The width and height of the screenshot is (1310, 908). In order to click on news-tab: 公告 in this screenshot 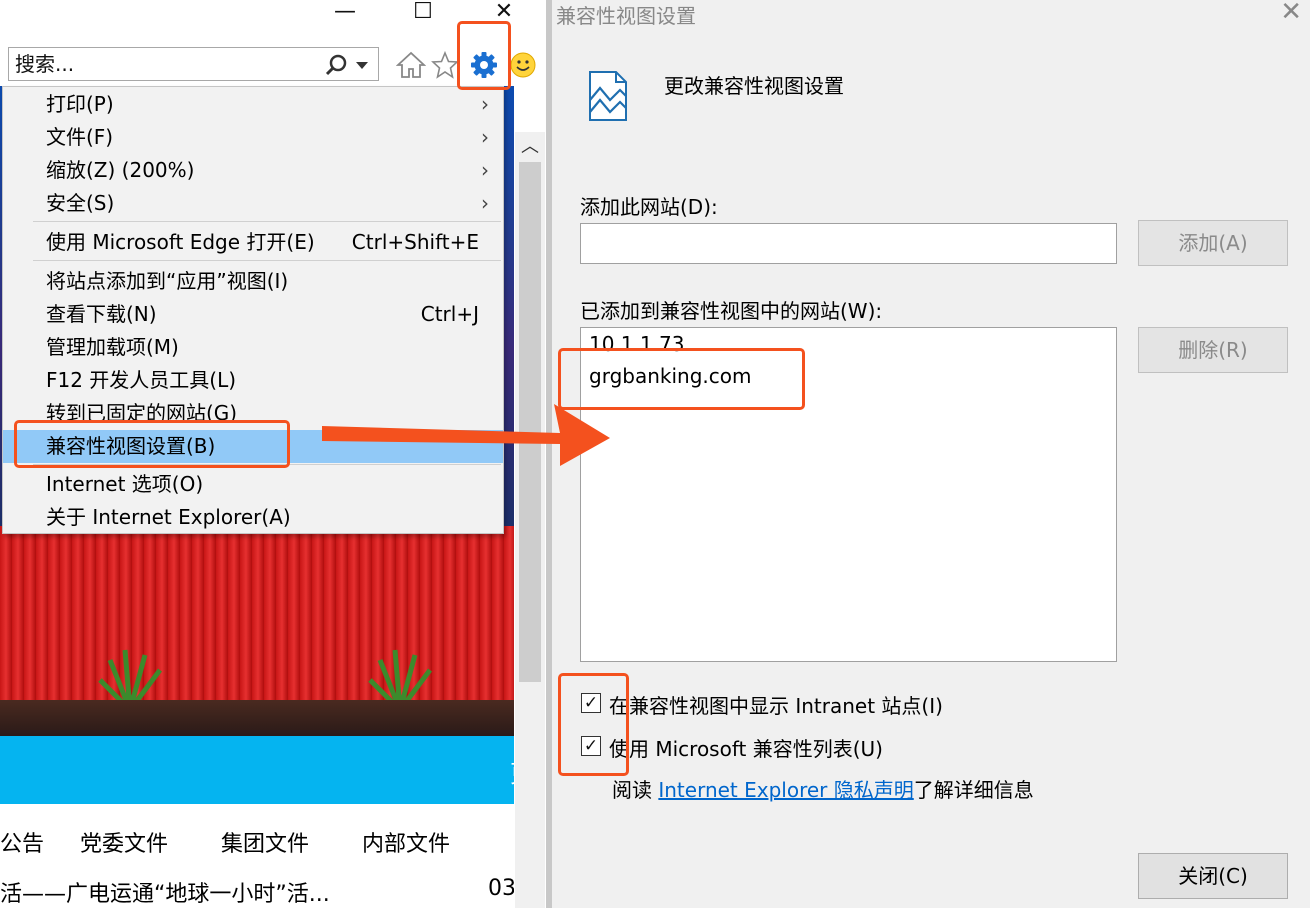, I will do `click(22, 842)`.